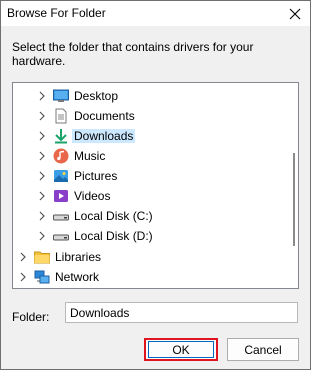  I want to click on tree-item-pictures: Pictures, so click(147, 176).